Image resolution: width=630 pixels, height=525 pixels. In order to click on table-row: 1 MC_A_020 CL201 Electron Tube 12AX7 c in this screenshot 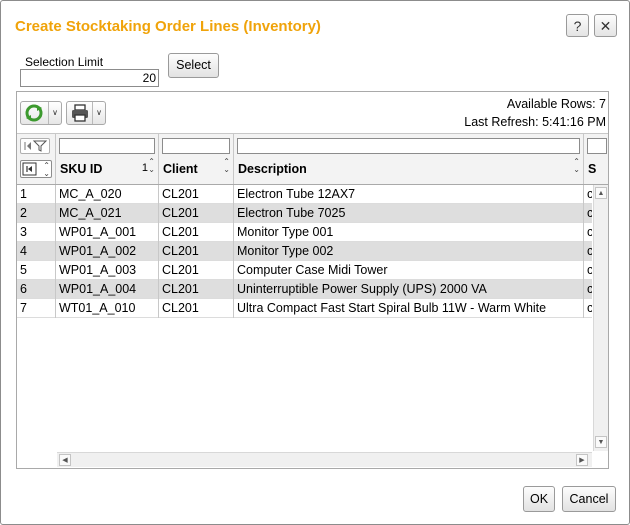, I will do `click(304, 194)`.